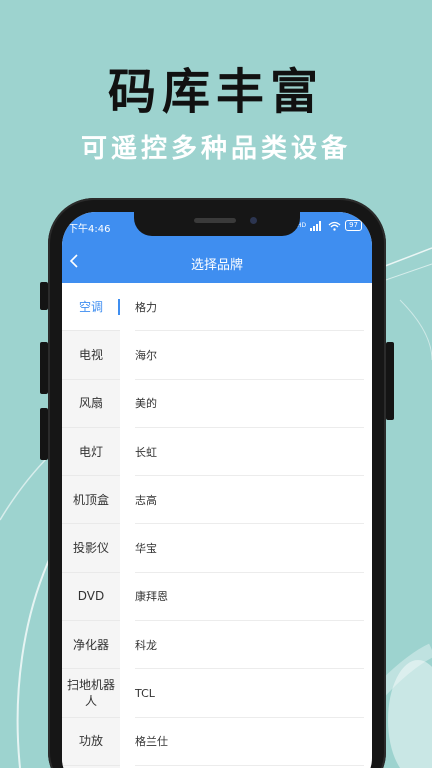 The width and height of the screenshot is (432, 768). Describe the element at coordinates (215, 92) in the screenshot. I see `promo-headline: 码库丰富` at that location.